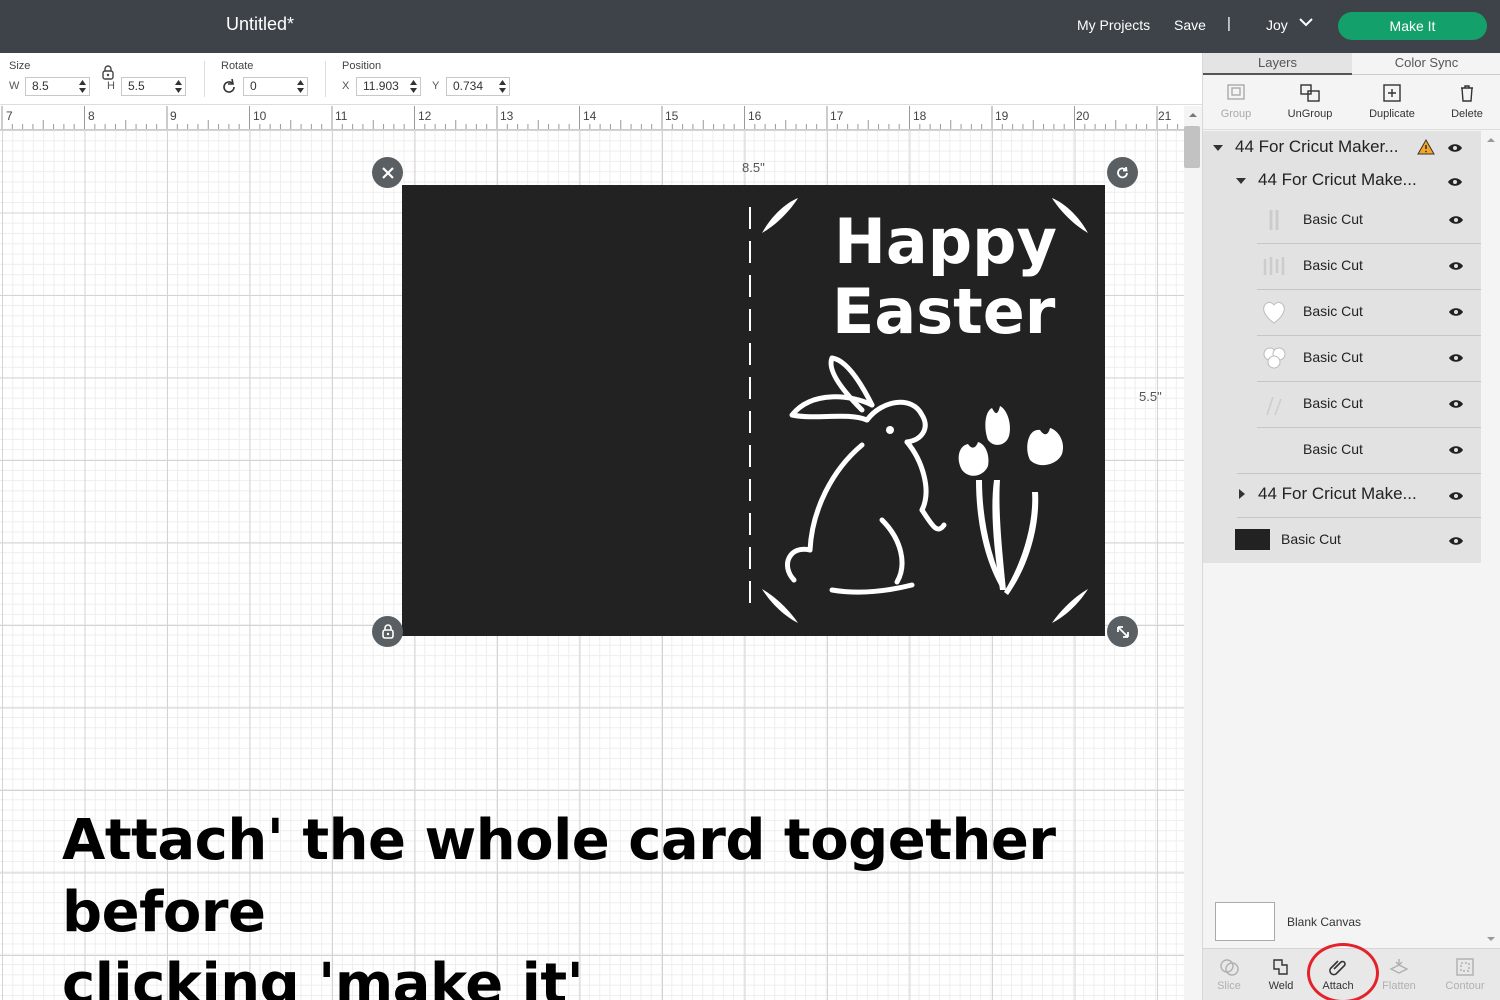 This screenshot has height=1000, width=1500. Describe the element at coordinates (229, 87) in the screenshot. I see `rotate-icon` at that location.